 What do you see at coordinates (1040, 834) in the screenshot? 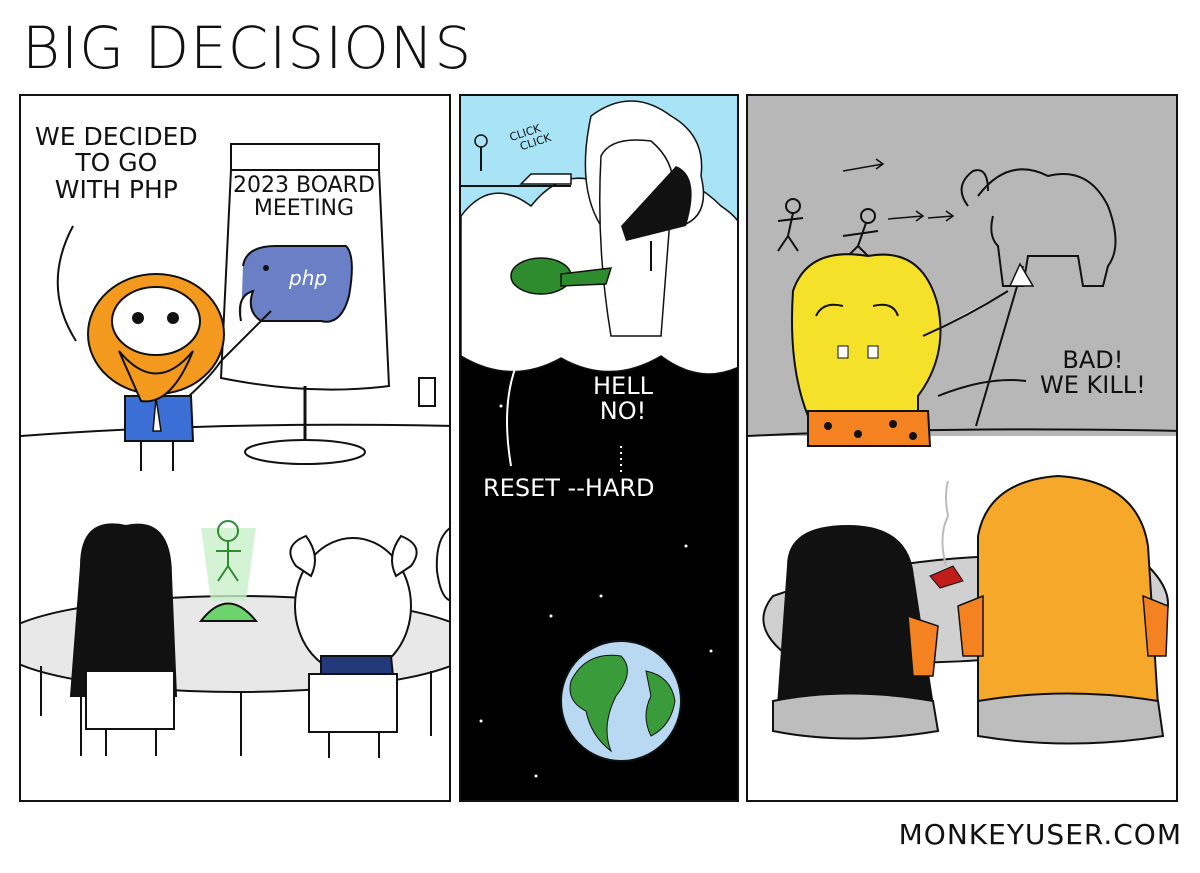
I see `site-credit: MONKEYUSER.COM` at bounding box center [1040, 834].